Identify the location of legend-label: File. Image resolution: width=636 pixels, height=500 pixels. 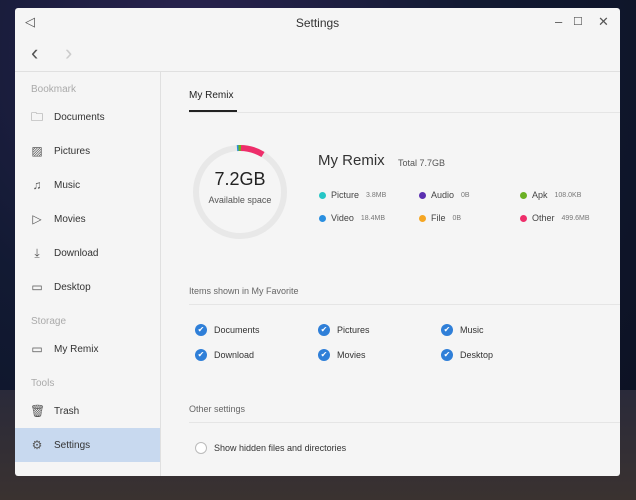
(438, 218).